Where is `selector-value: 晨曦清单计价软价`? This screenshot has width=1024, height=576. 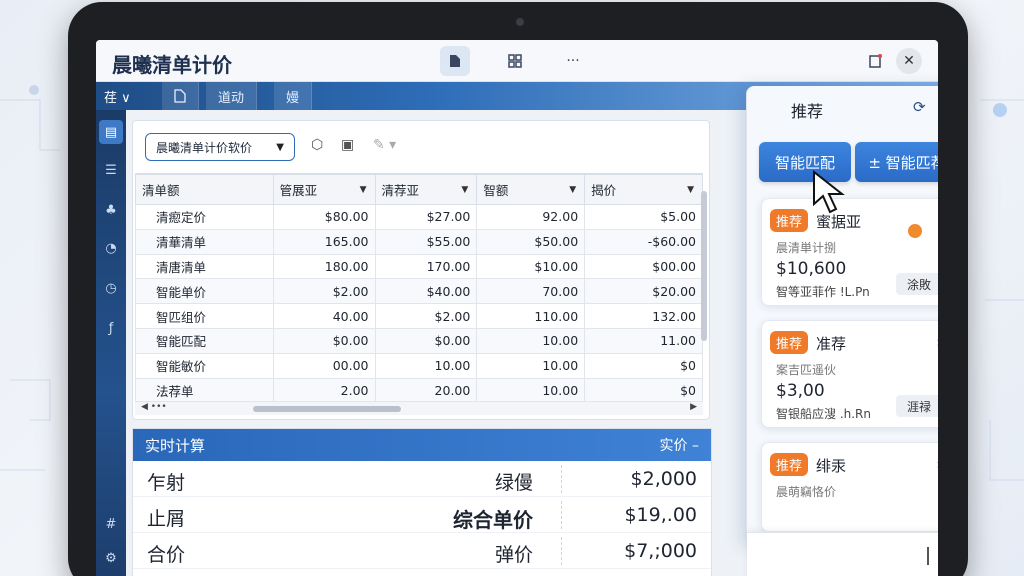 selector-value: 晨曦清单计价软价 is located at coordinates (204, 147).